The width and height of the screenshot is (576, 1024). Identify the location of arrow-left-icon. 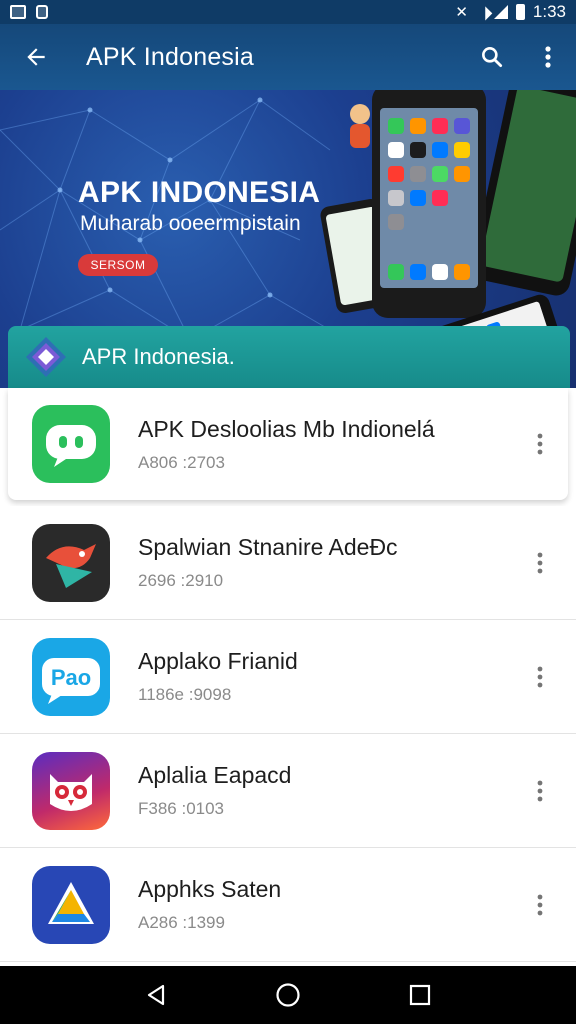
(36, 57).